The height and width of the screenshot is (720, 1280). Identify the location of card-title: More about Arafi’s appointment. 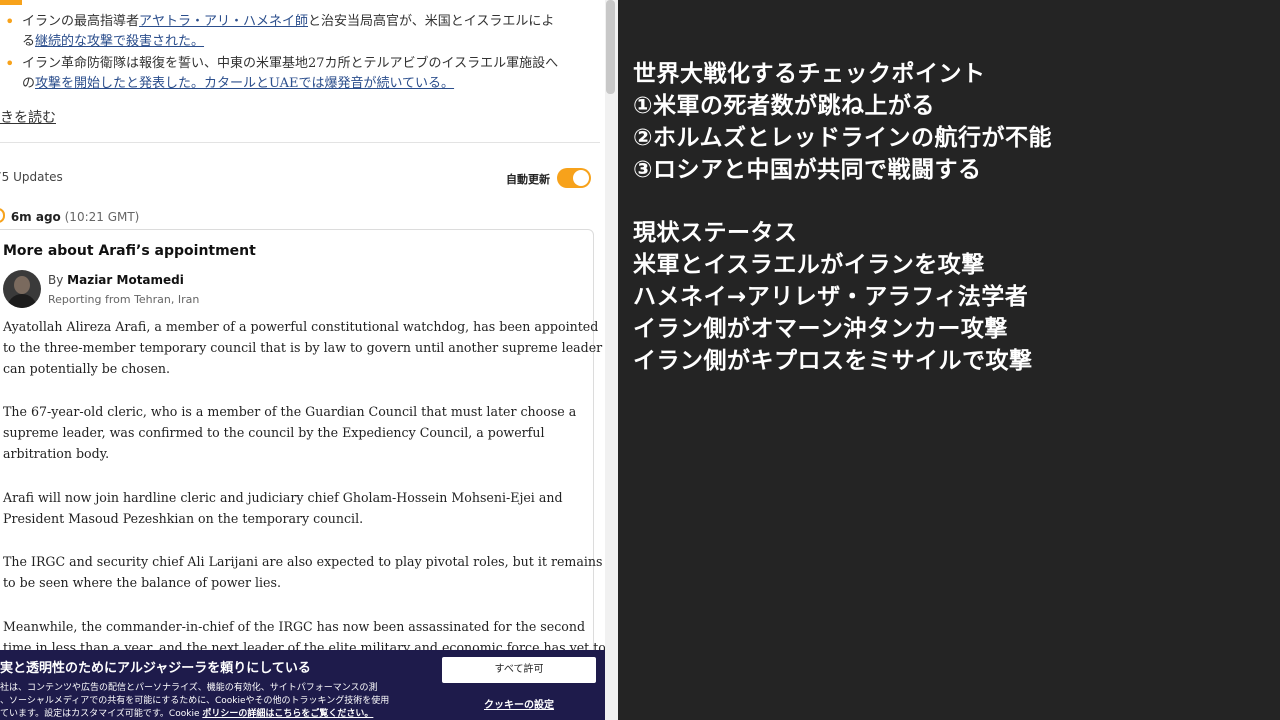
(129, 251).